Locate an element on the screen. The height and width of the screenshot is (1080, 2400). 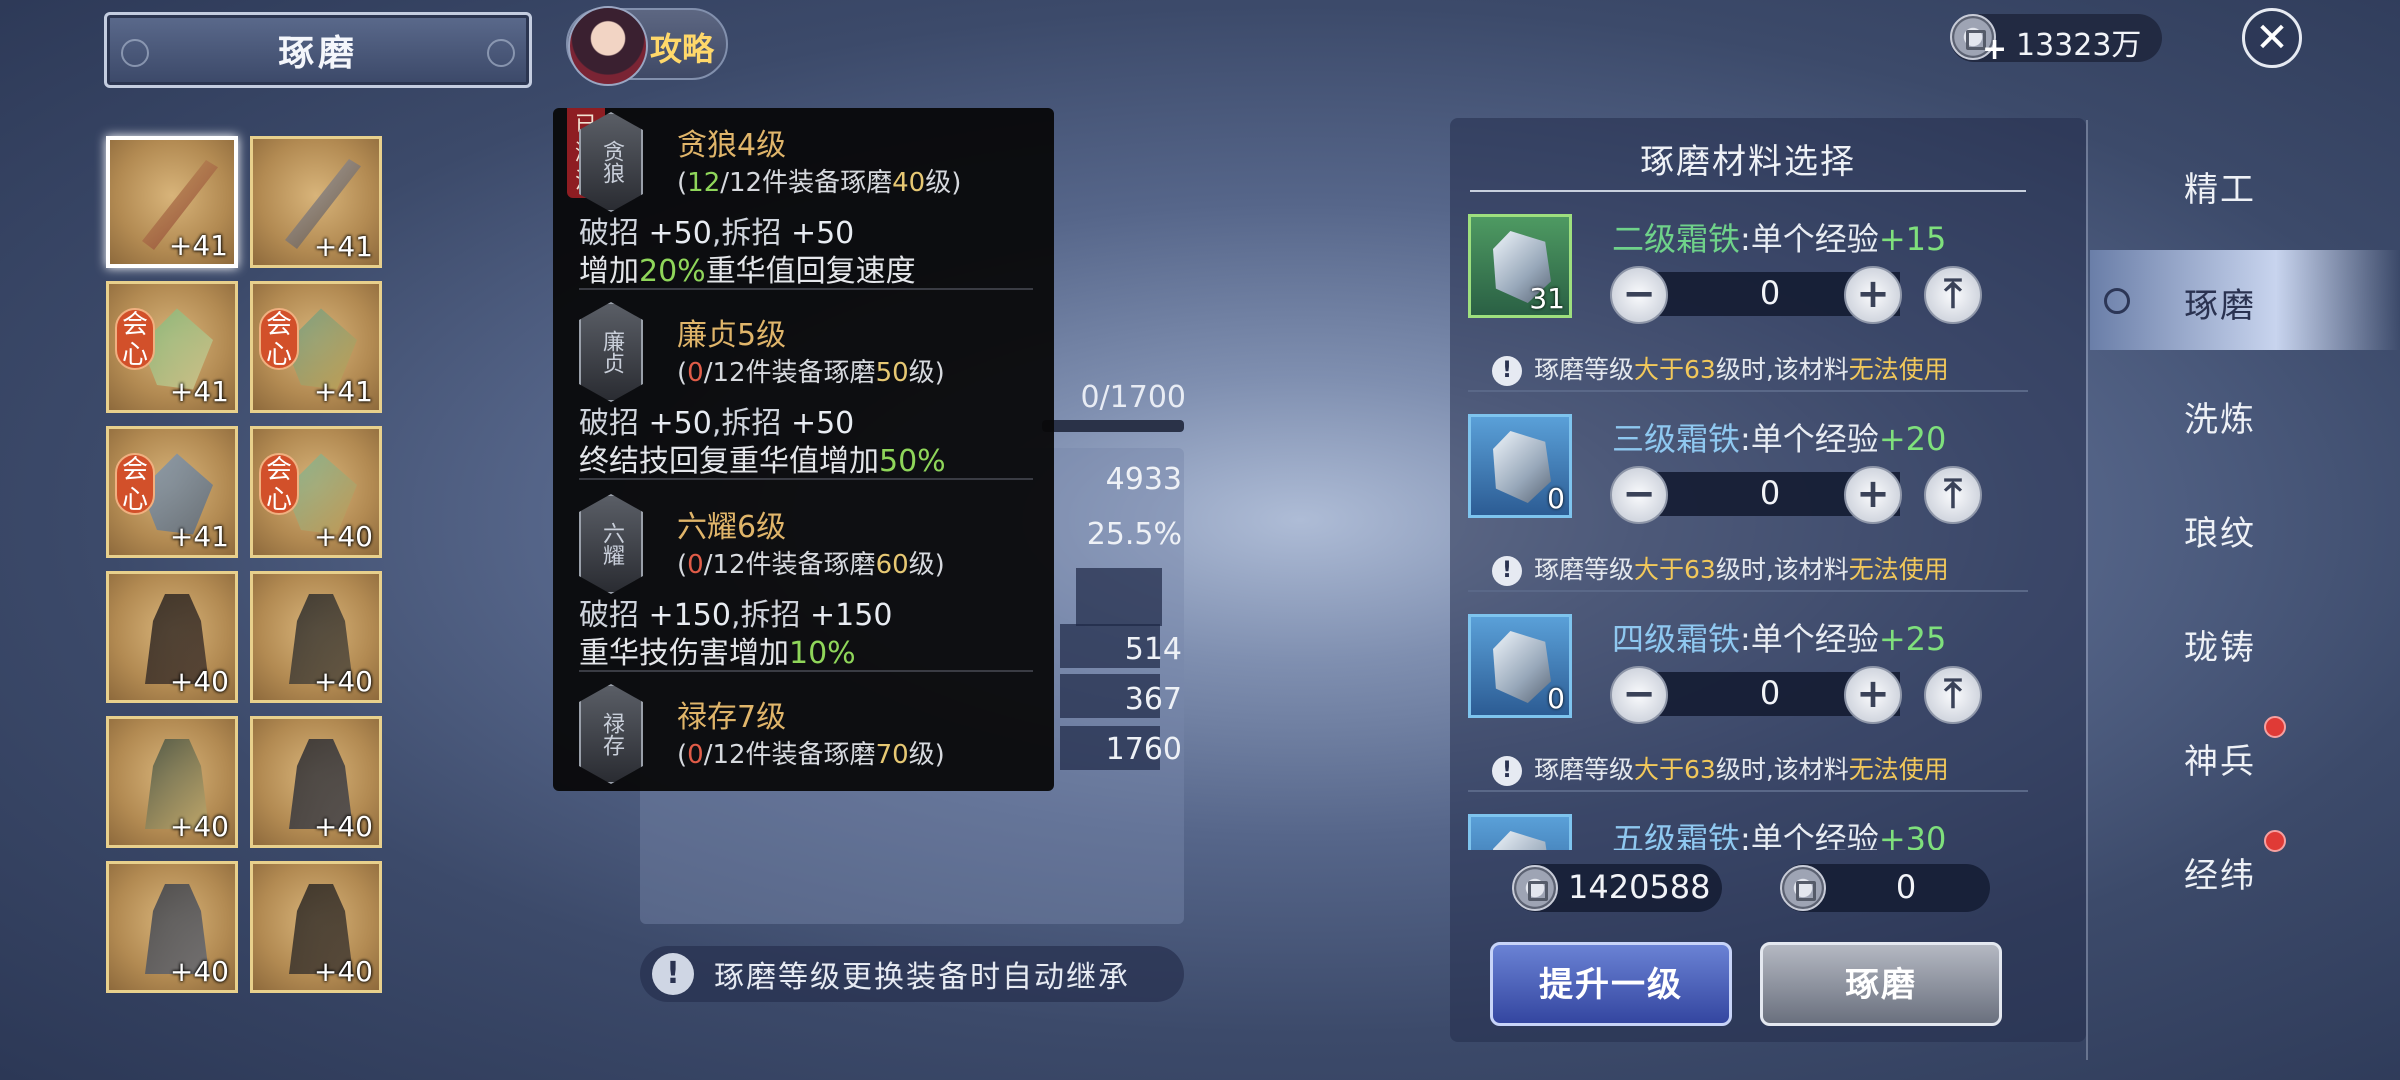
page-title-plate: 琢磨 is located at coordinates (318, 50).